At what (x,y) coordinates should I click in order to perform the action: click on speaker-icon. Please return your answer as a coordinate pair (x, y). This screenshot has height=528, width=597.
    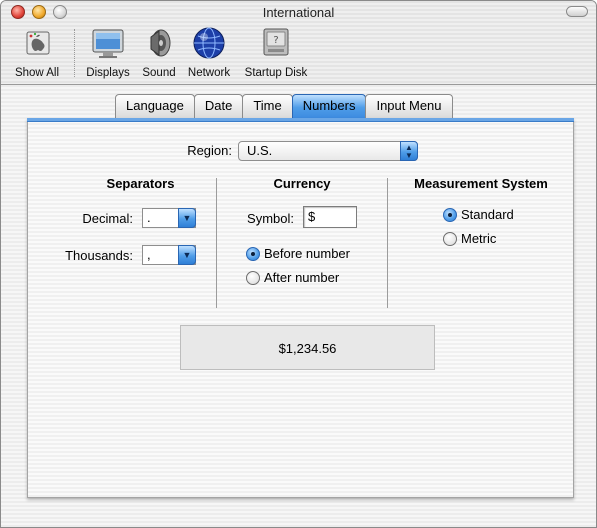
    Looking at the image, I should click on (160, 43).